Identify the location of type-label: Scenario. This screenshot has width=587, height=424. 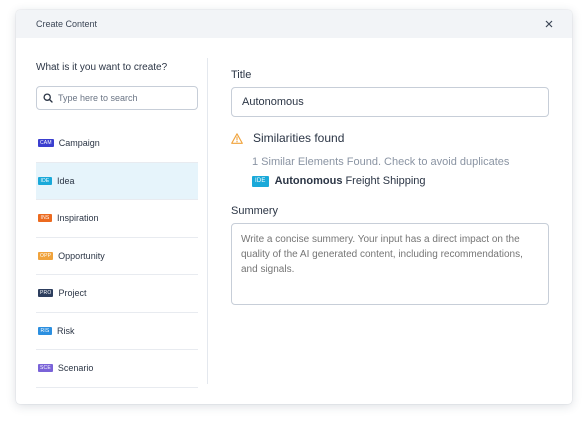
(75, 368).